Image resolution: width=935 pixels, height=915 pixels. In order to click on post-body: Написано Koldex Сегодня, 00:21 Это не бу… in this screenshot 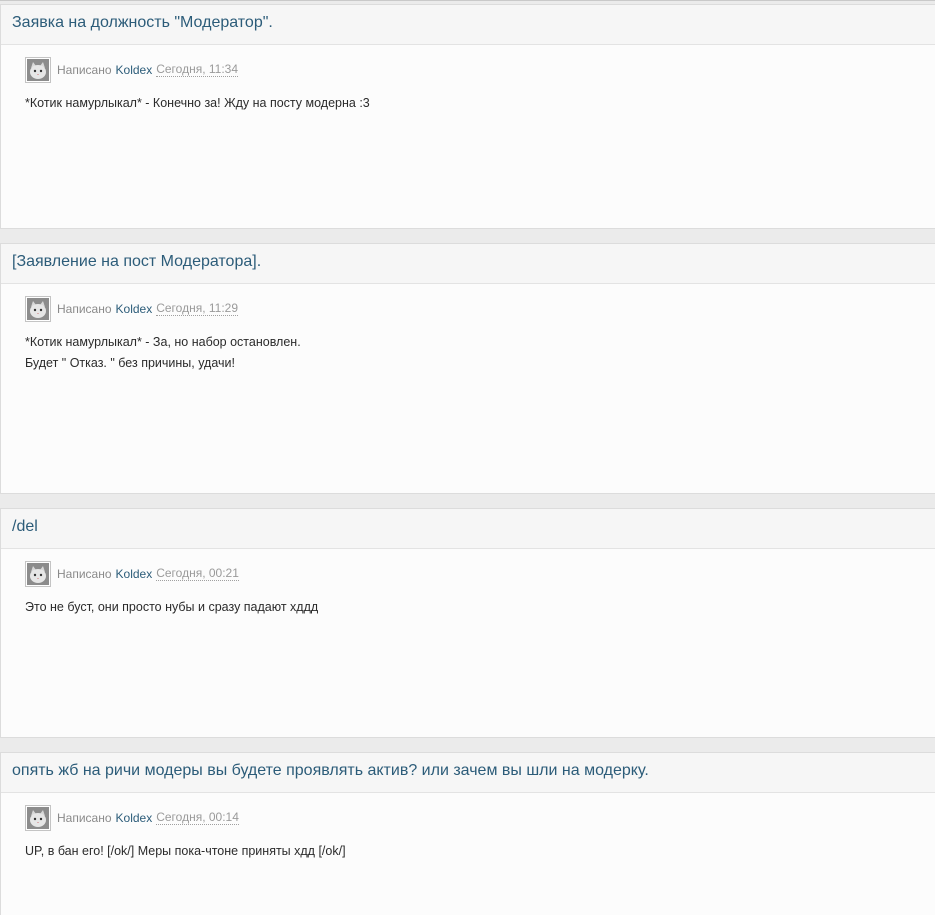, I will do `click(468, 589)`.